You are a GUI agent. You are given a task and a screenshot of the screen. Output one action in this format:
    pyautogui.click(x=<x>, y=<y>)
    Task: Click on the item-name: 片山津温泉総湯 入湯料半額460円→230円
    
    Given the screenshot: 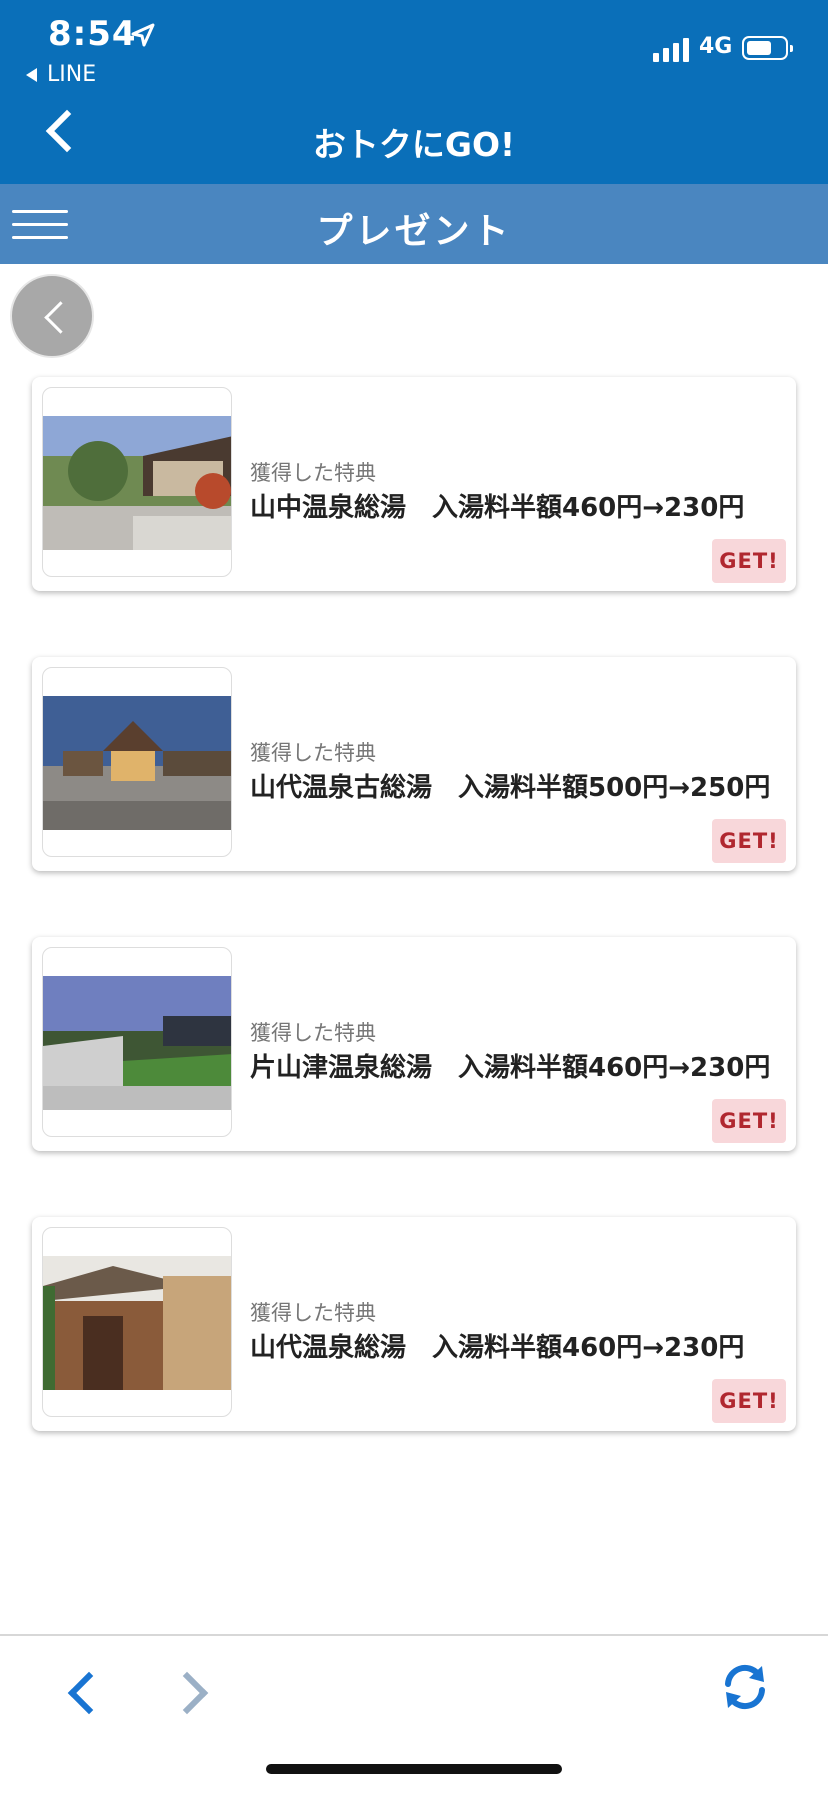 What is the action you would take?
    pyautogui.click(x=510, y=1068)
    